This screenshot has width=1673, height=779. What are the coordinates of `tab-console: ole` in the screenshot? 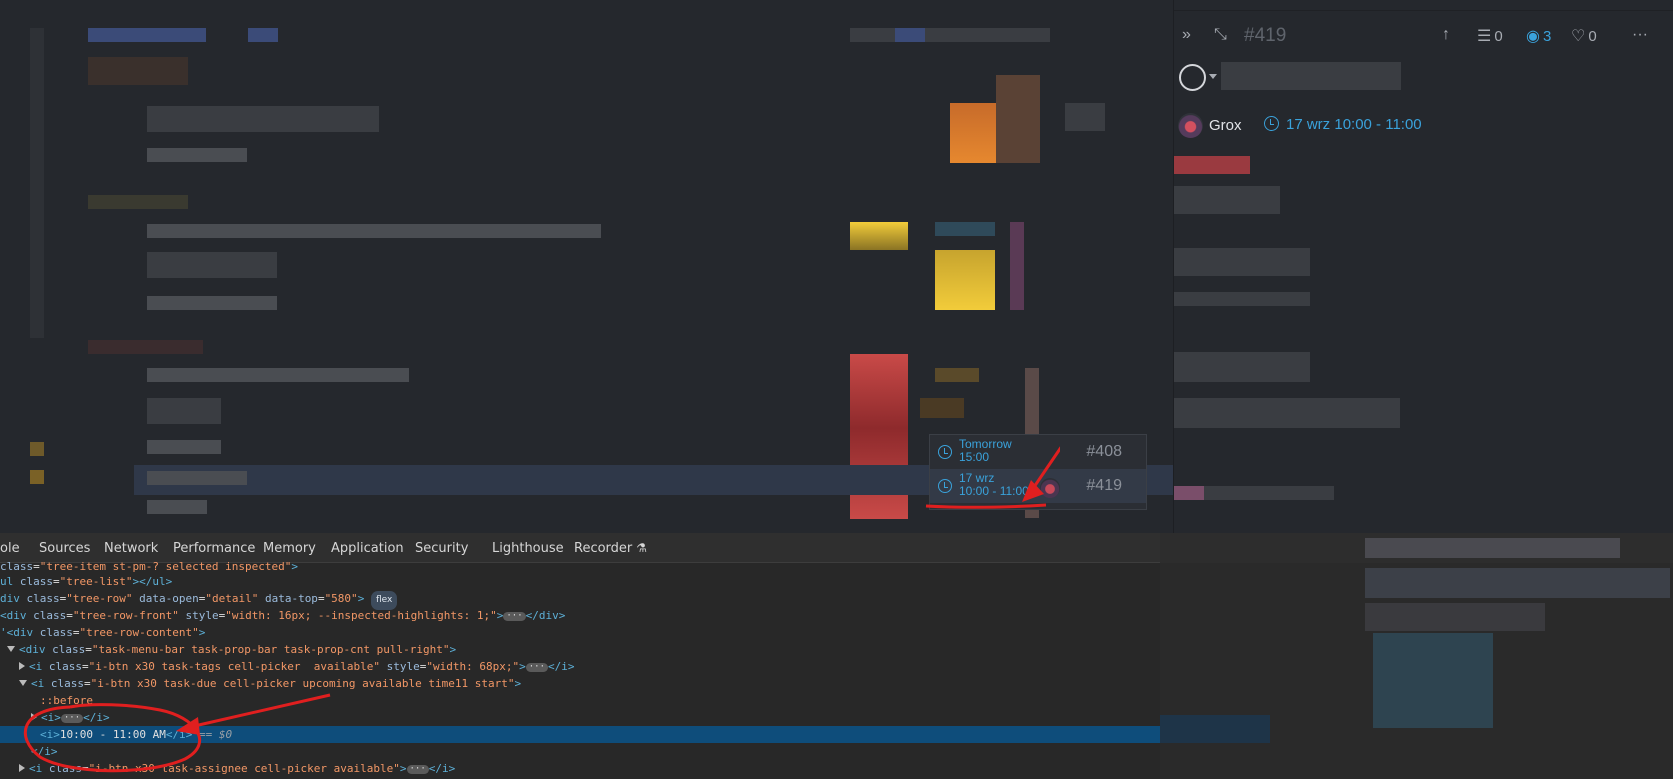 It's located at (10, 548).